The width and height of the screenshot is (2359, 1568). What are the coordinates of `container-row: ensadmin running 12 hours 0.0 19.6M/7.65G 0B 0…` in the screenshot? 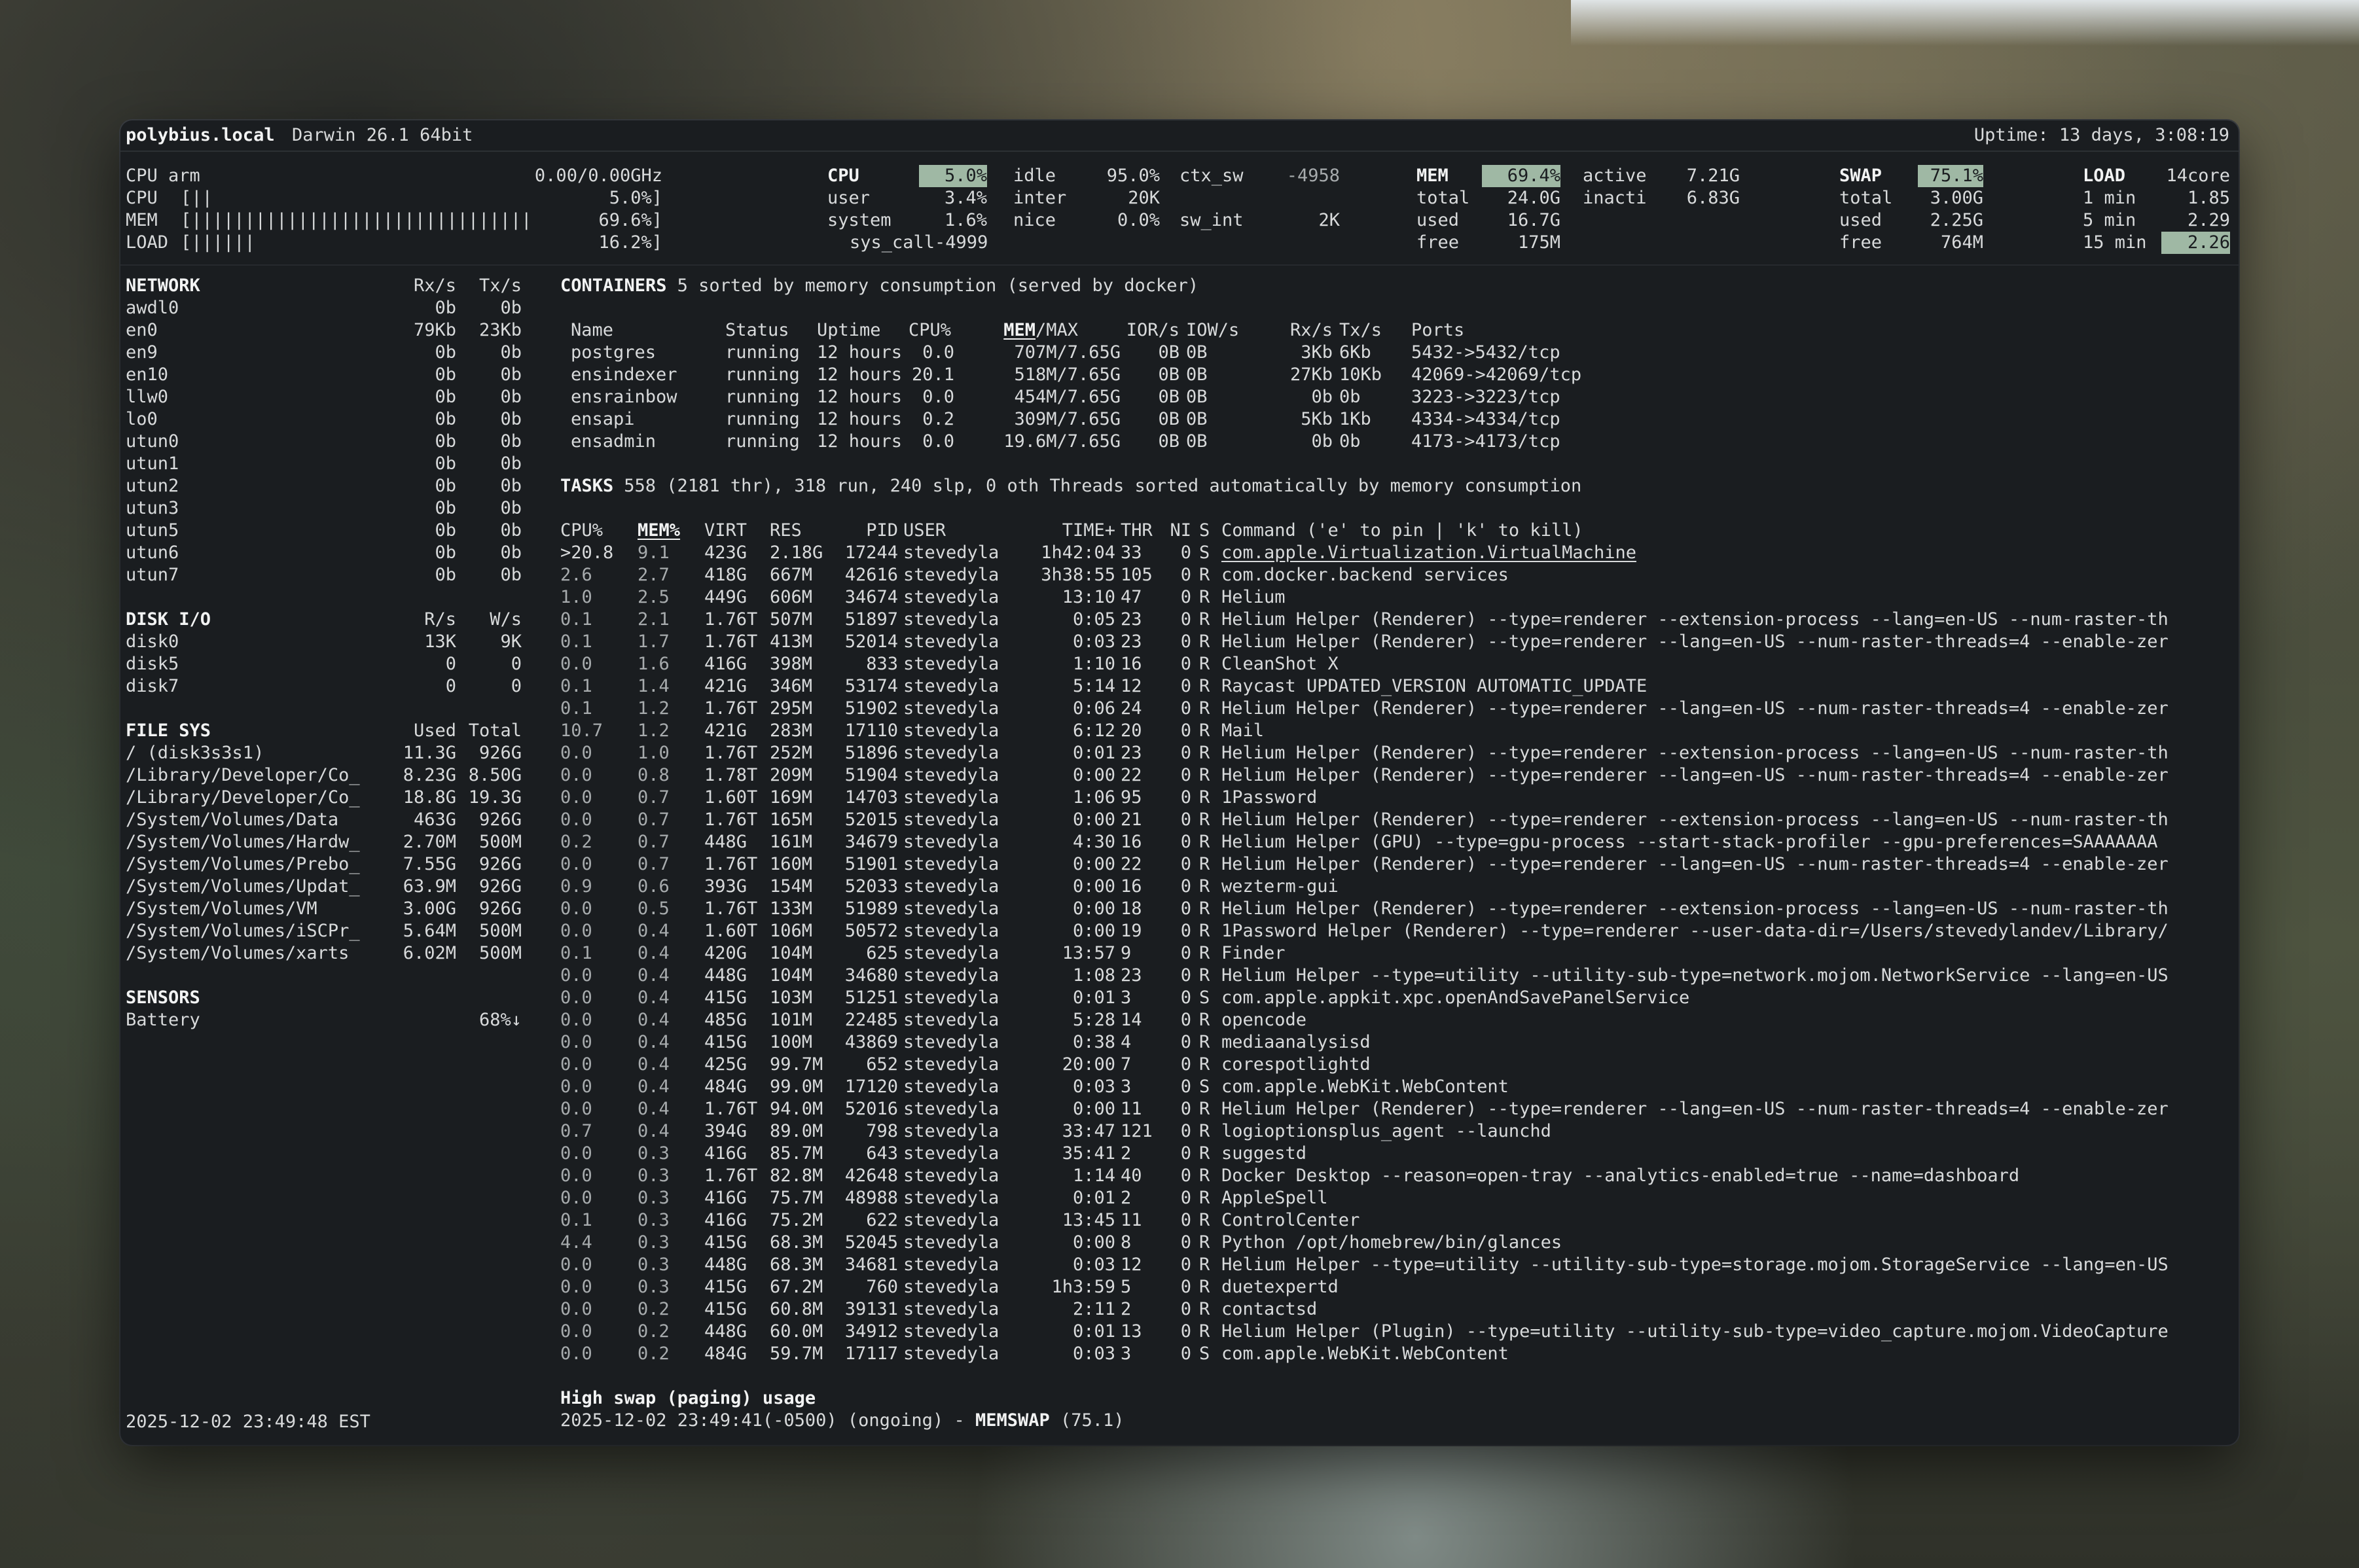 It's located at (1364, 442).